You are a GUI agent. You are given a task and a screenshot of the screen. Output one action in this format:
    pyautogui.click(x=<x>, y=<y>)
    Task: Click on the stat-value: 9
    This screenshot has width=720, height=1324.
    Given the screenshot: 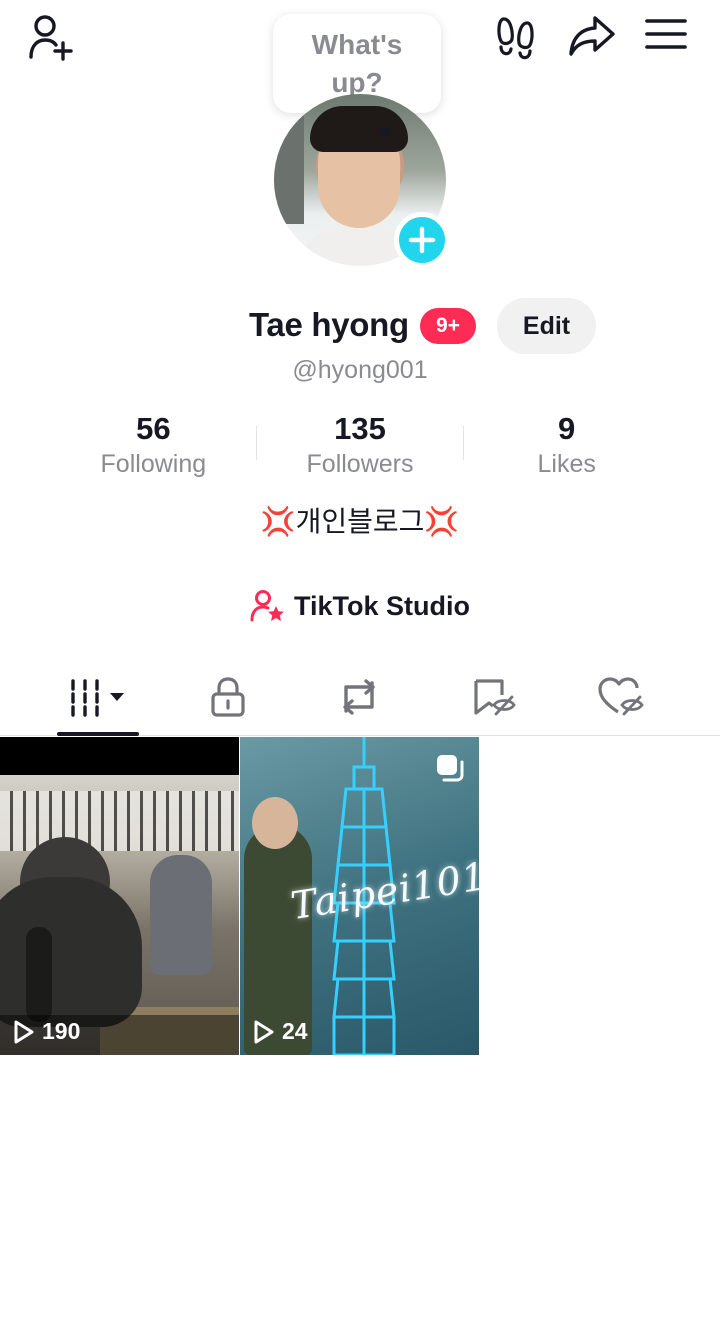 What is the action you would take?
    pyautogui.click(x=567, y=428)
    